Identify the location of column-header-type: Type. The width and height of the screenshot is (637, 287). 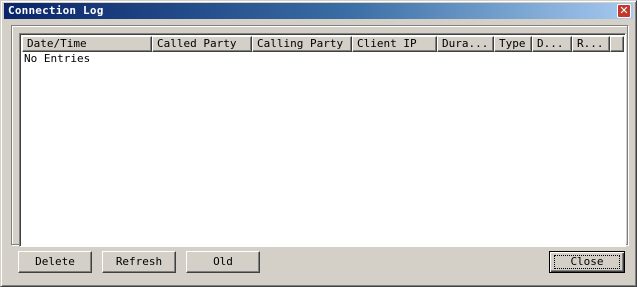
(513, 44).